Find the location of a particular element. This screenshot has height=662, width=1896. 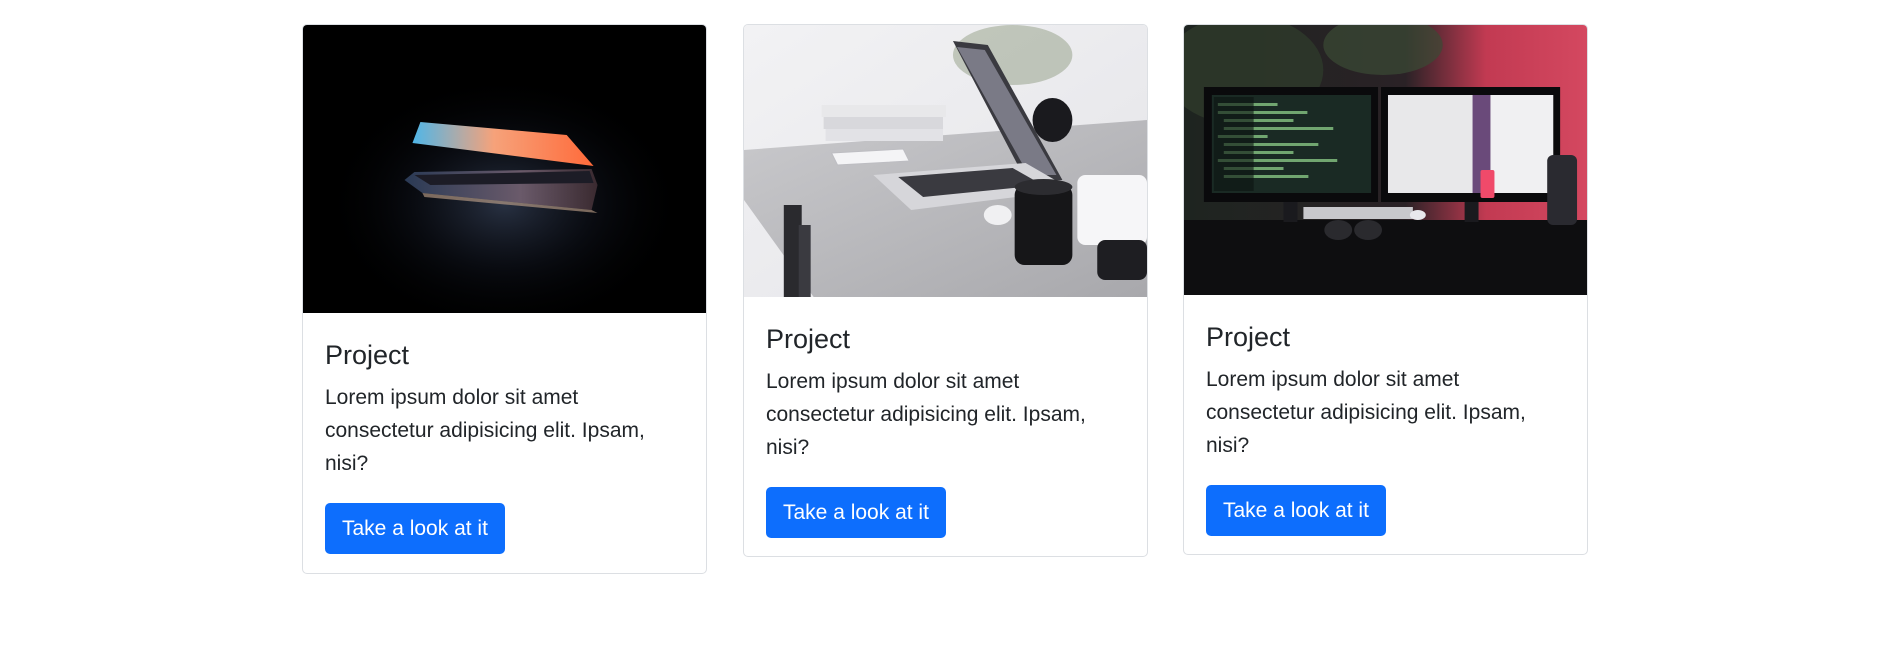

workstation-monitors-image is located at coordinates (1385, 160).